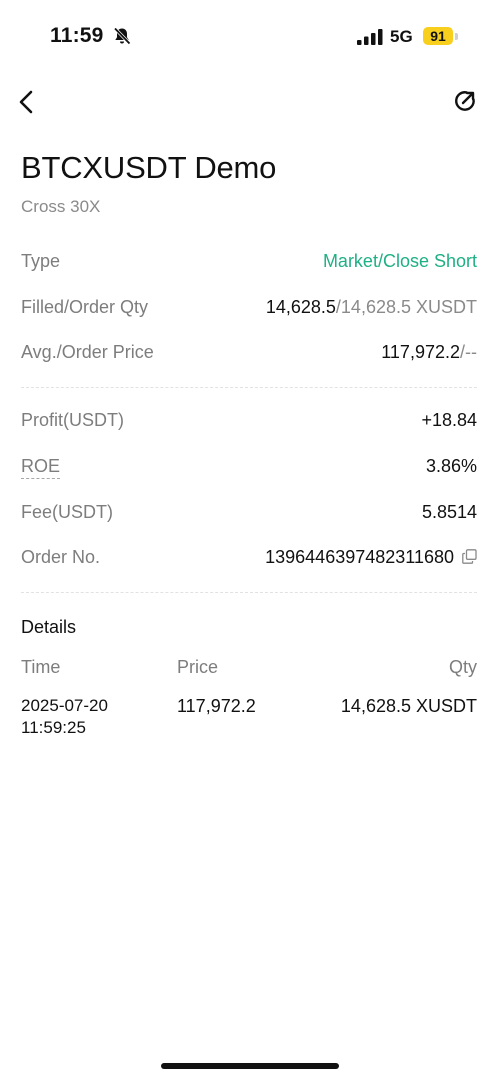  I want to click on signal-icon, so click(370, 37).